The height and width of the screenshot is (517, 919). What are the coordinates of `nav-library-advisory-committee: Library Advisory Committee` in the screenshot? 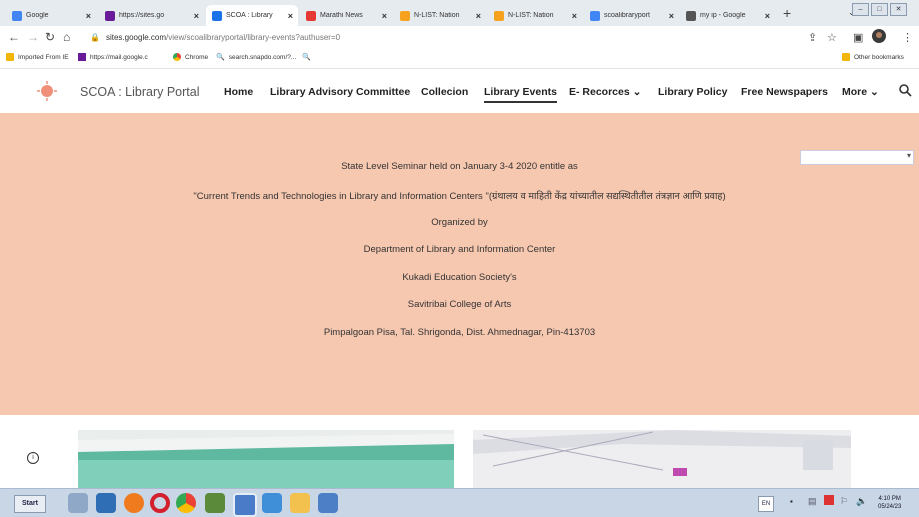 It's located at (340, 92).